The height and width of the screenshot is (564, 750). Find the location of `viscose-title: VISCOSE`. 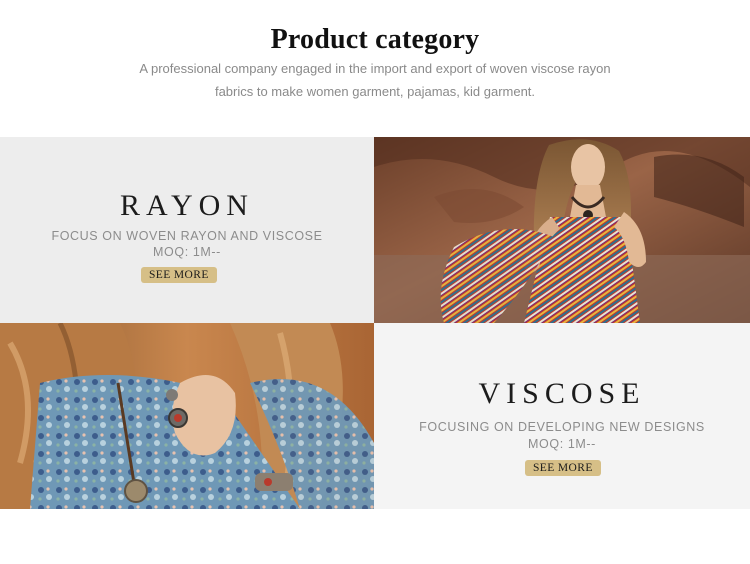

viscose-title: VISCOSE is located at coordinates (562, 393).